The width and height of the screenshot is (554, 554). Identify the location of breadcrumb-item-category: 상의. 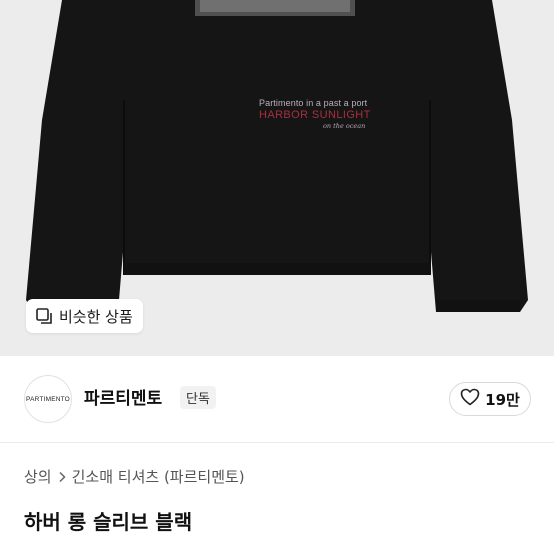
(38, 476).